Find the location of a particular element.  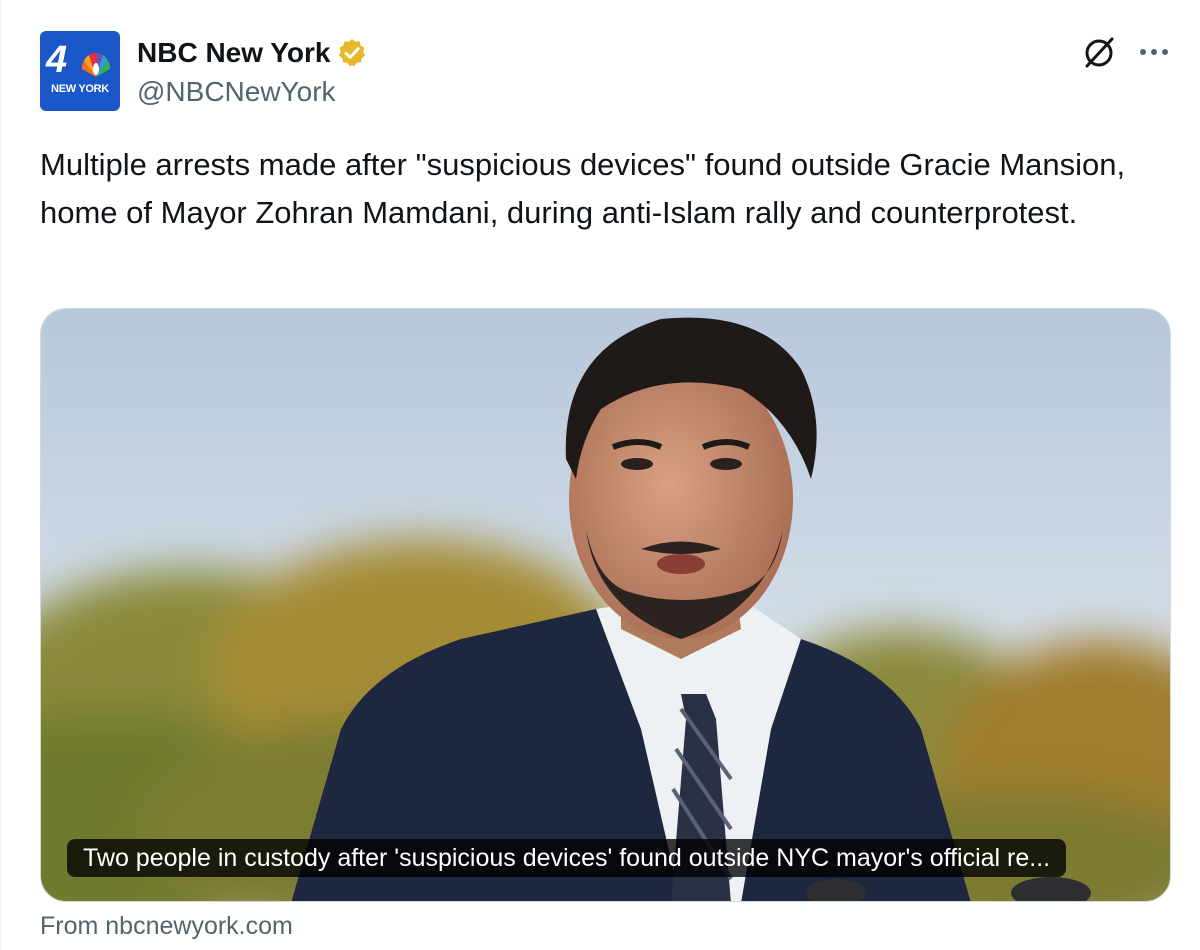

card-source: From nbcnewyork.com is located at coordinates (166, 926).